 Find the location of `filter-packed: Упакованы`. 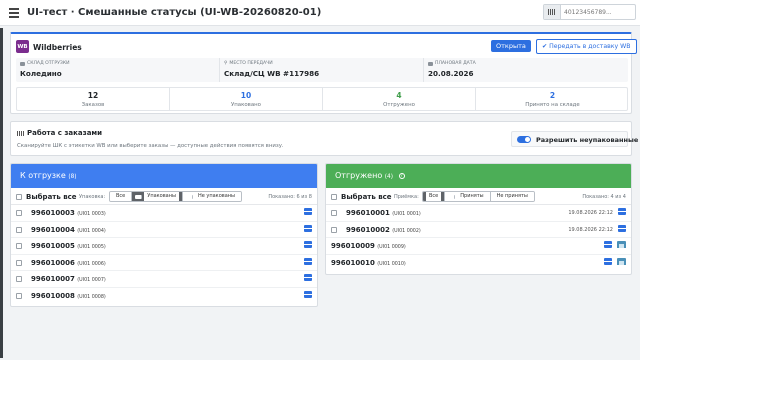

filter-packed: Упакованы is located at coordinates (157, 196).